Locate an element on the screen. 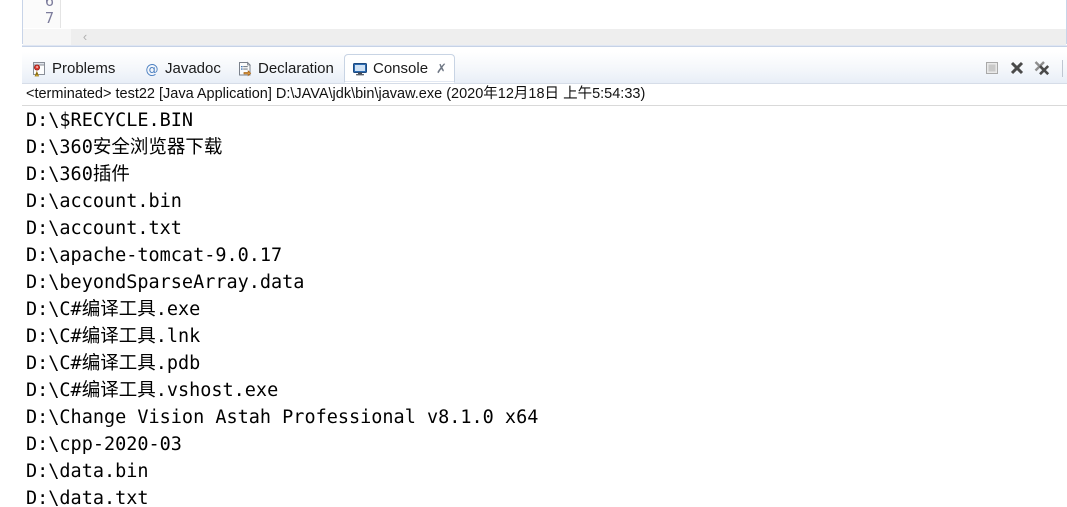 This screenshot has height=507, width=1067. tab-label-console: Console is located at coordinates (401, 68).